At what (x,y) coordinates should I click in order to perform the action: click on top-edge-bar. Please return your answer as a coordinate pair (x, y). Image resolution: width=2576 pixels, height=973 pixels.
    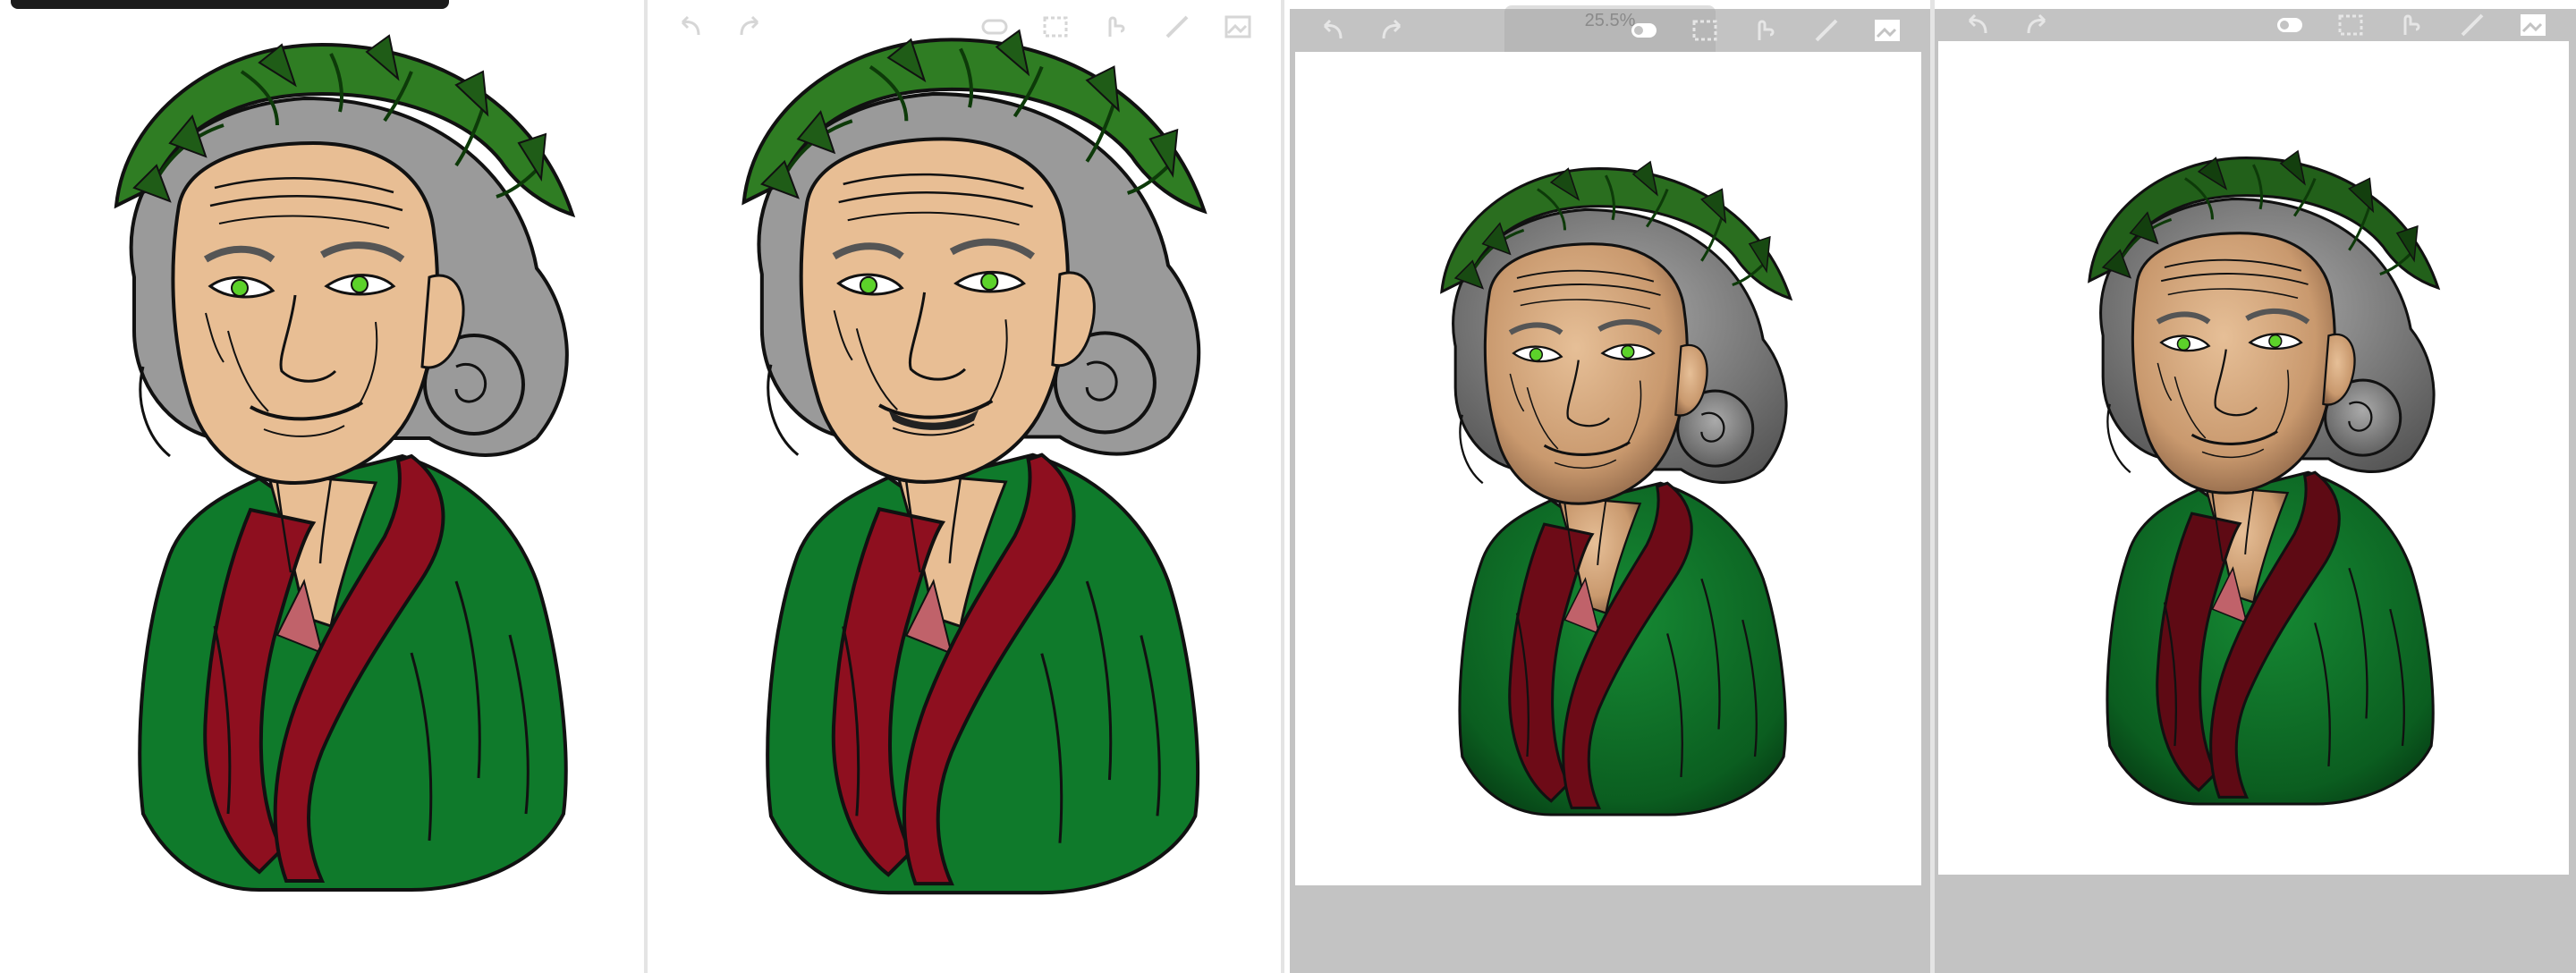
    Looking at the image, I should click on (230, 4).